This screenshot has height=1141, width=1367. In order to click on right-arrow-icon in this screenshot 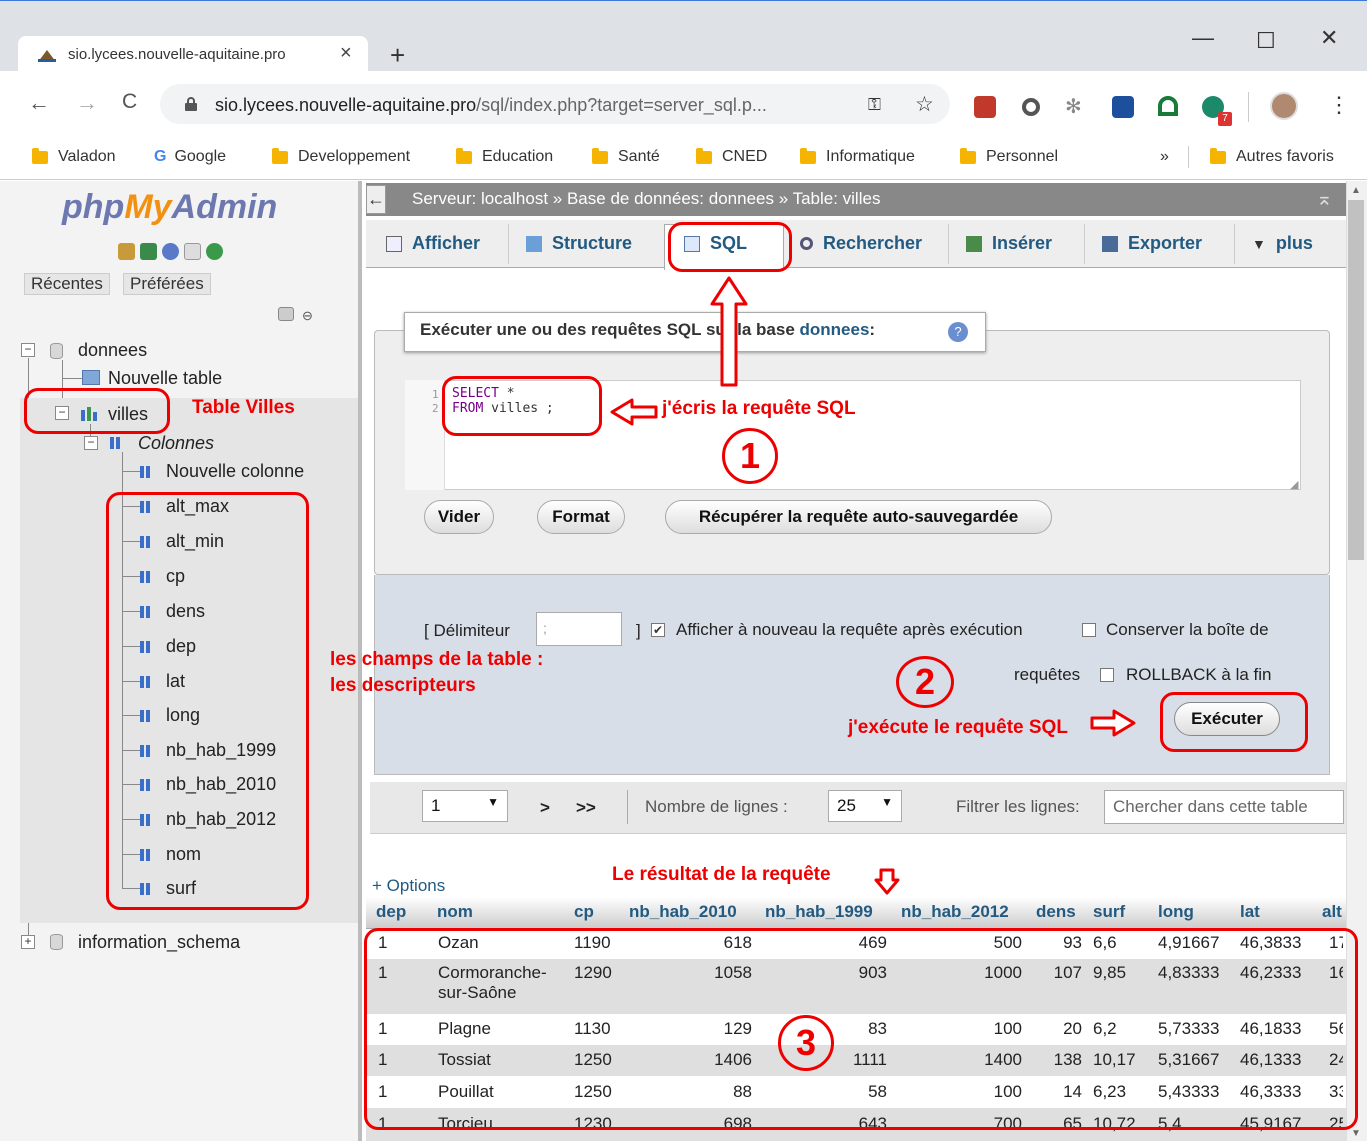, I will do `click(1113, 723)`.